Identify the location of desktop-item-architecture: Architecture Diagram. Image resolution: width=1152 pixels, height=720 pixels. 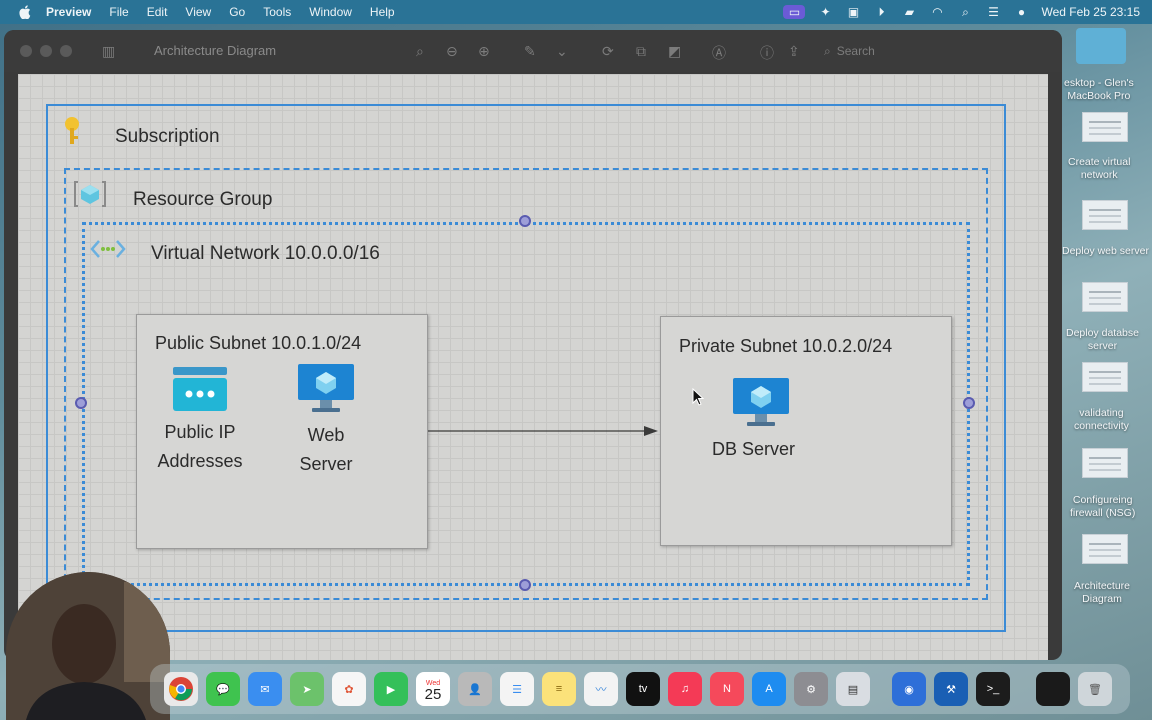
(1102, 593).